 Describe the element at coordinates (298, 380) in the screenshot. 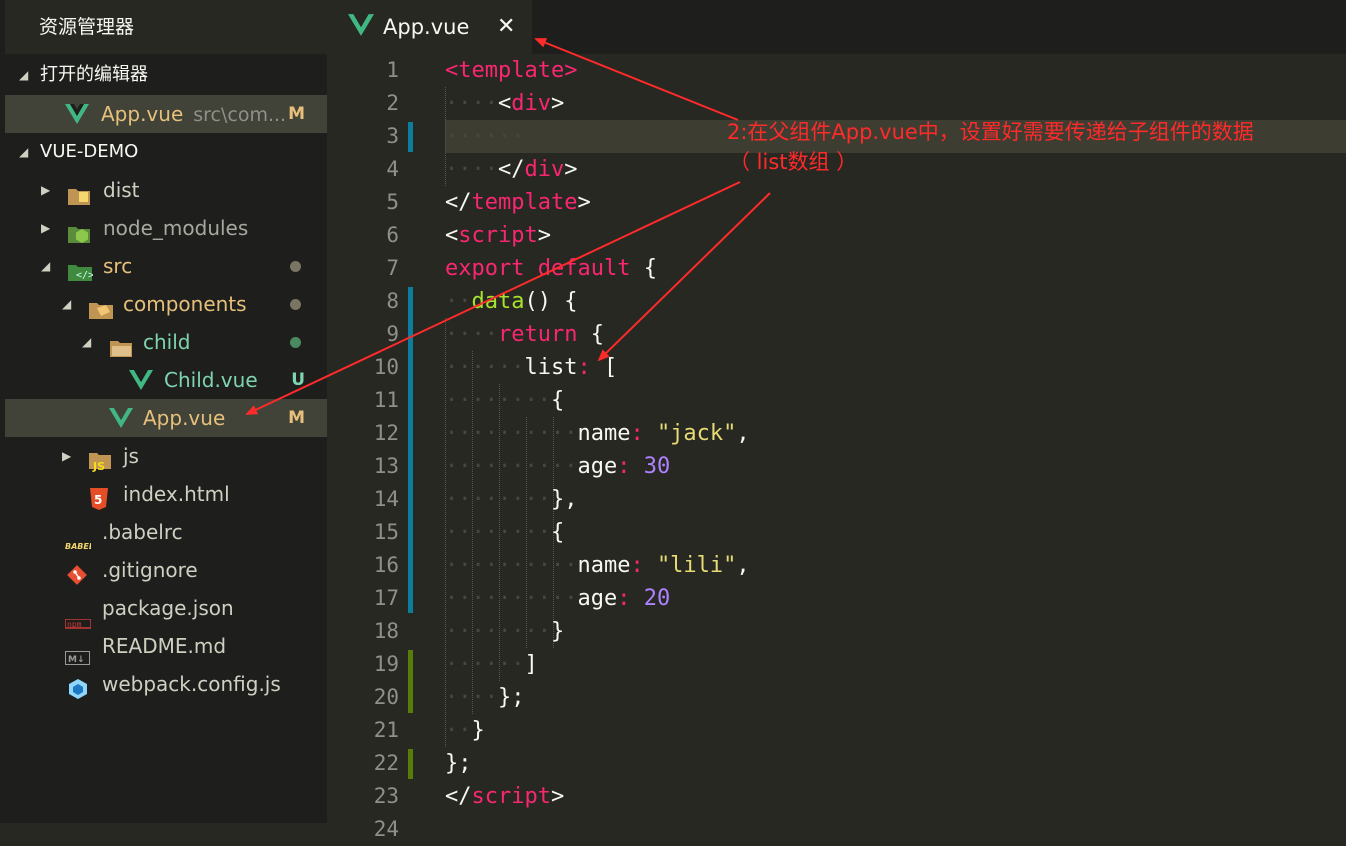

I see `untracked-badge: U` at that location.